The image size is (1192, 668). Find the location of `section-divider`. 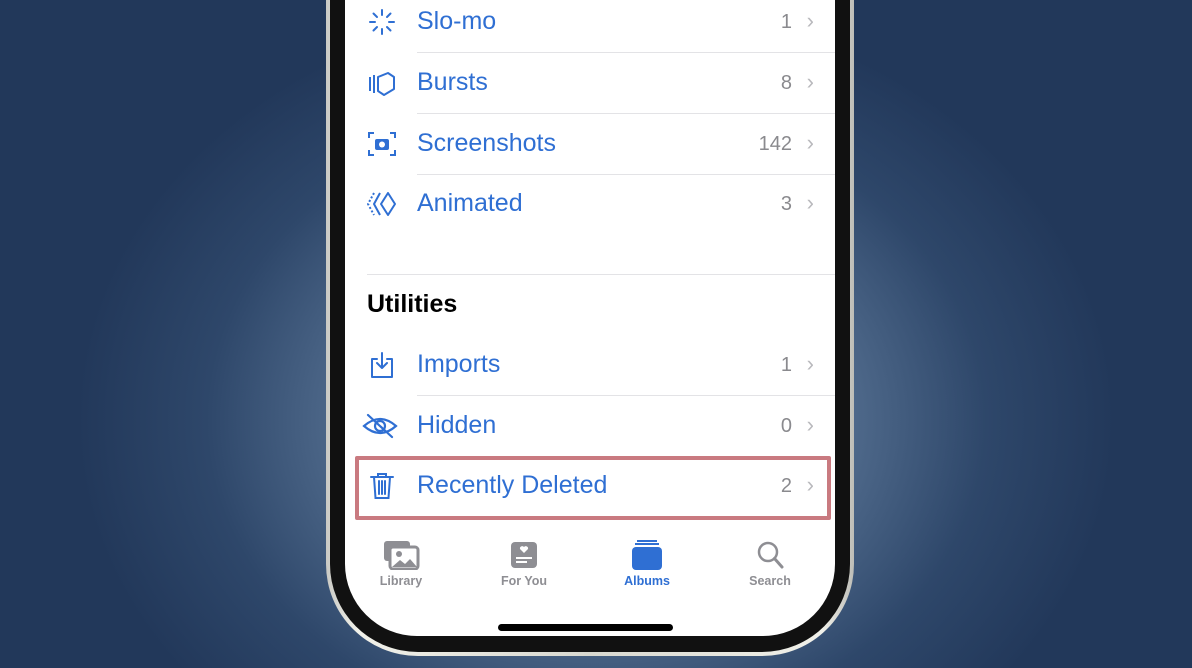

section-divider is located at coordinates (601, 274).